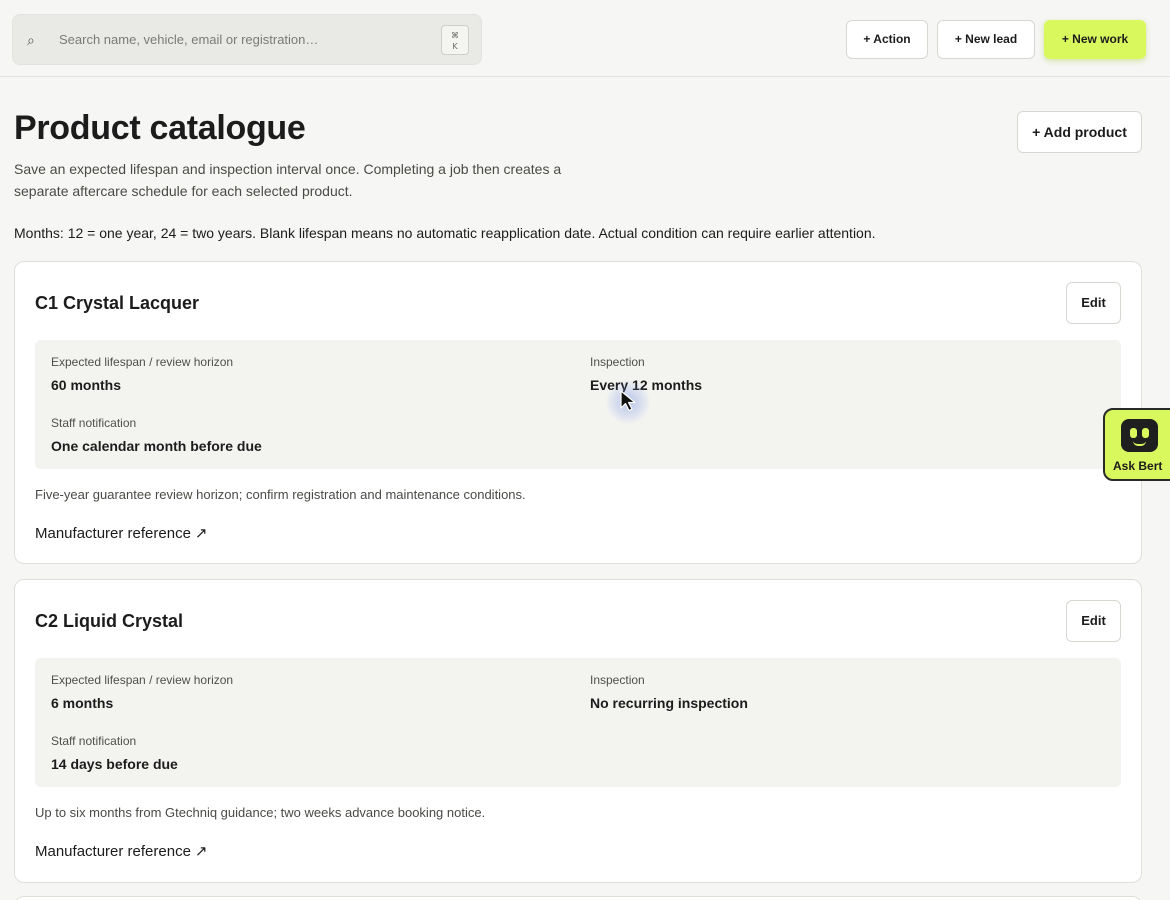  I want to click on product-name: C2 Liquid Crystal, so click(109, 621).